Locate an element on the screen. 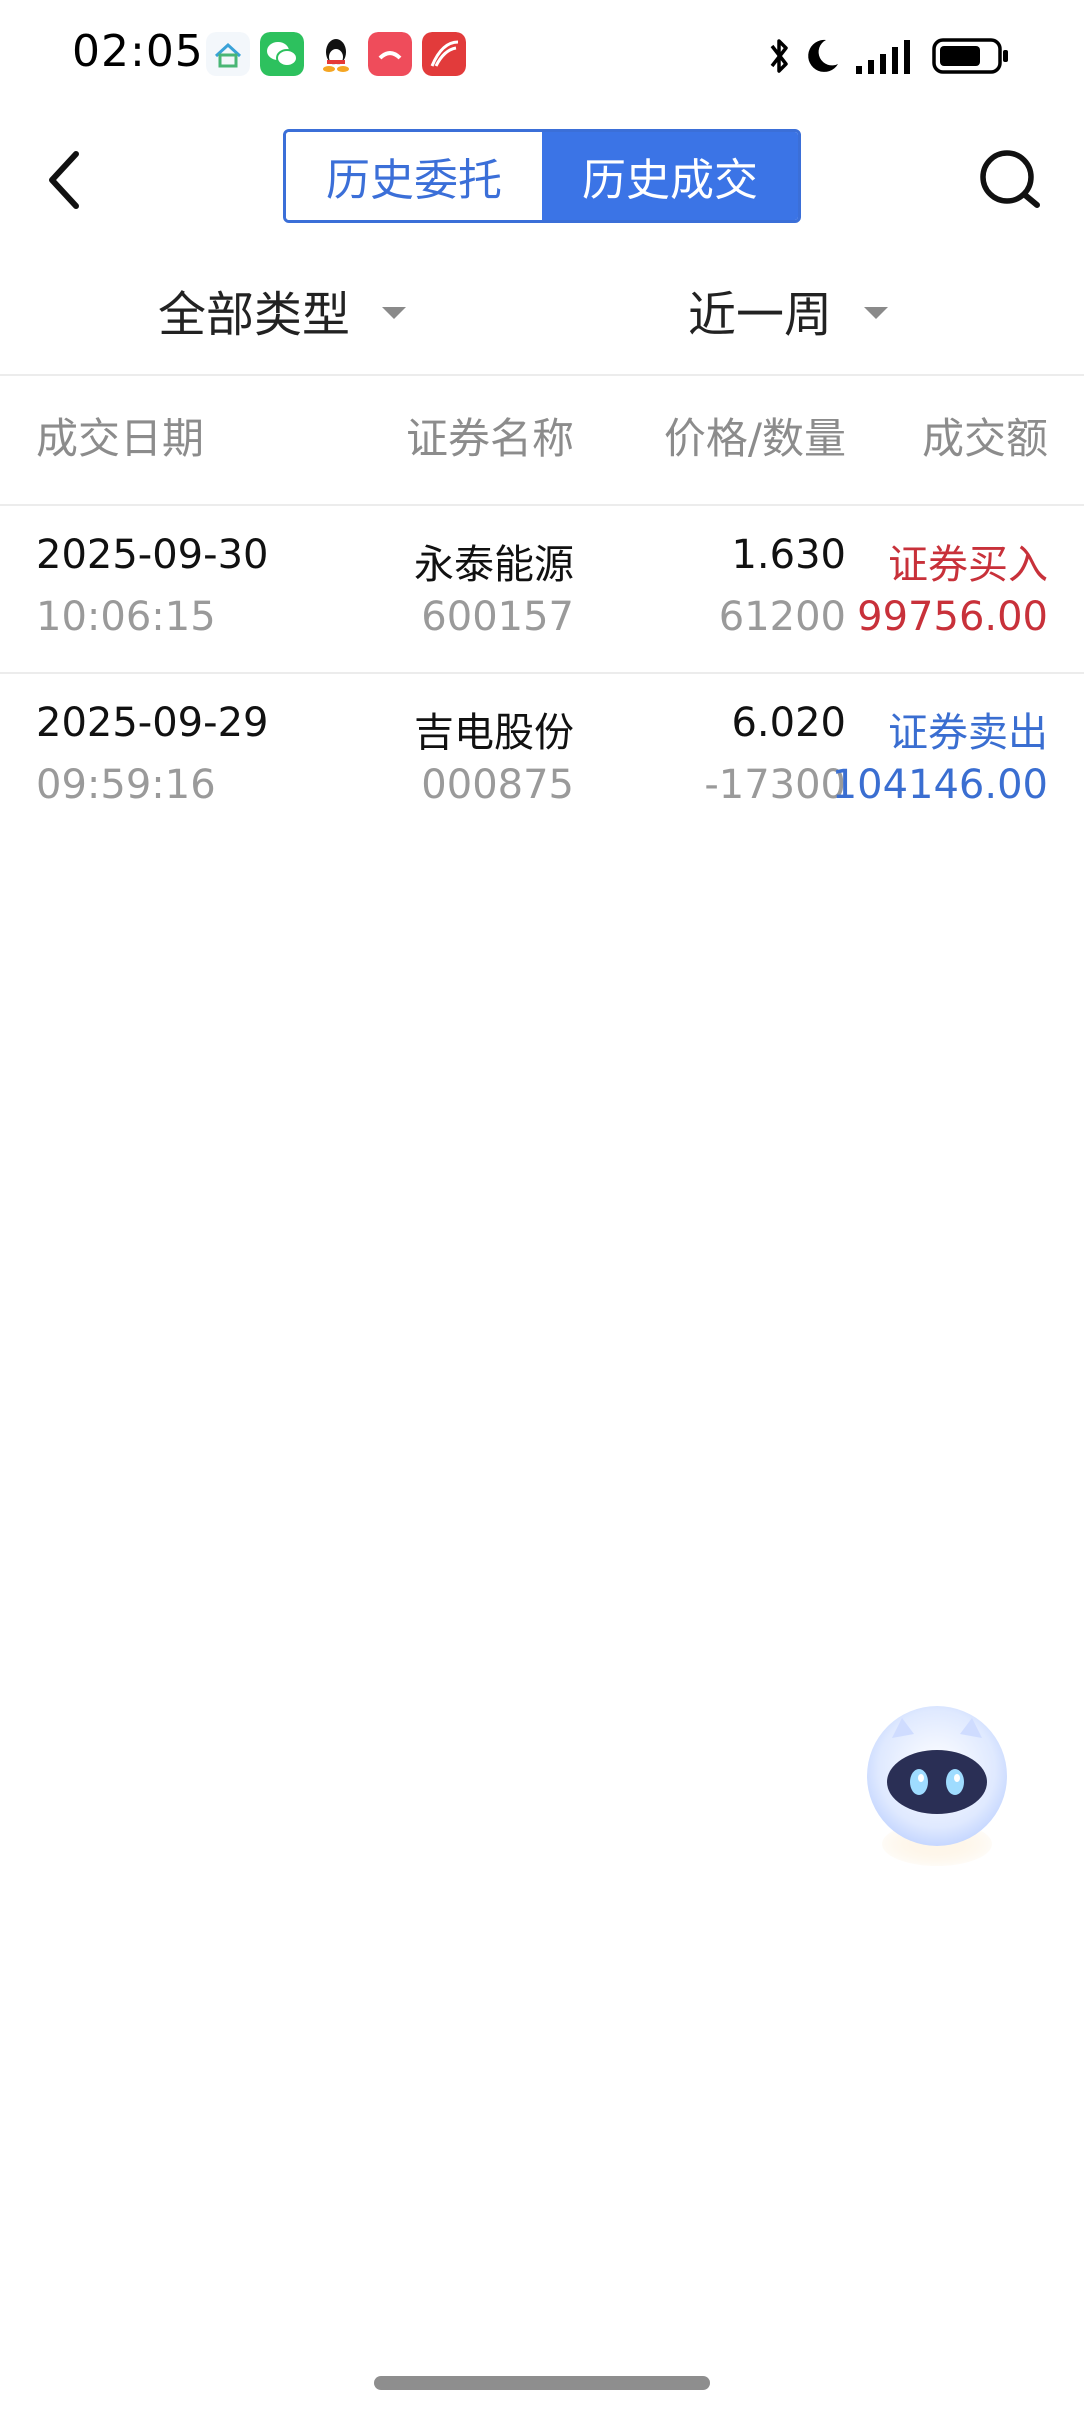 The image size is (1084, 2412). trade-amount: 104146.00 is located at coordinates (939, 785).